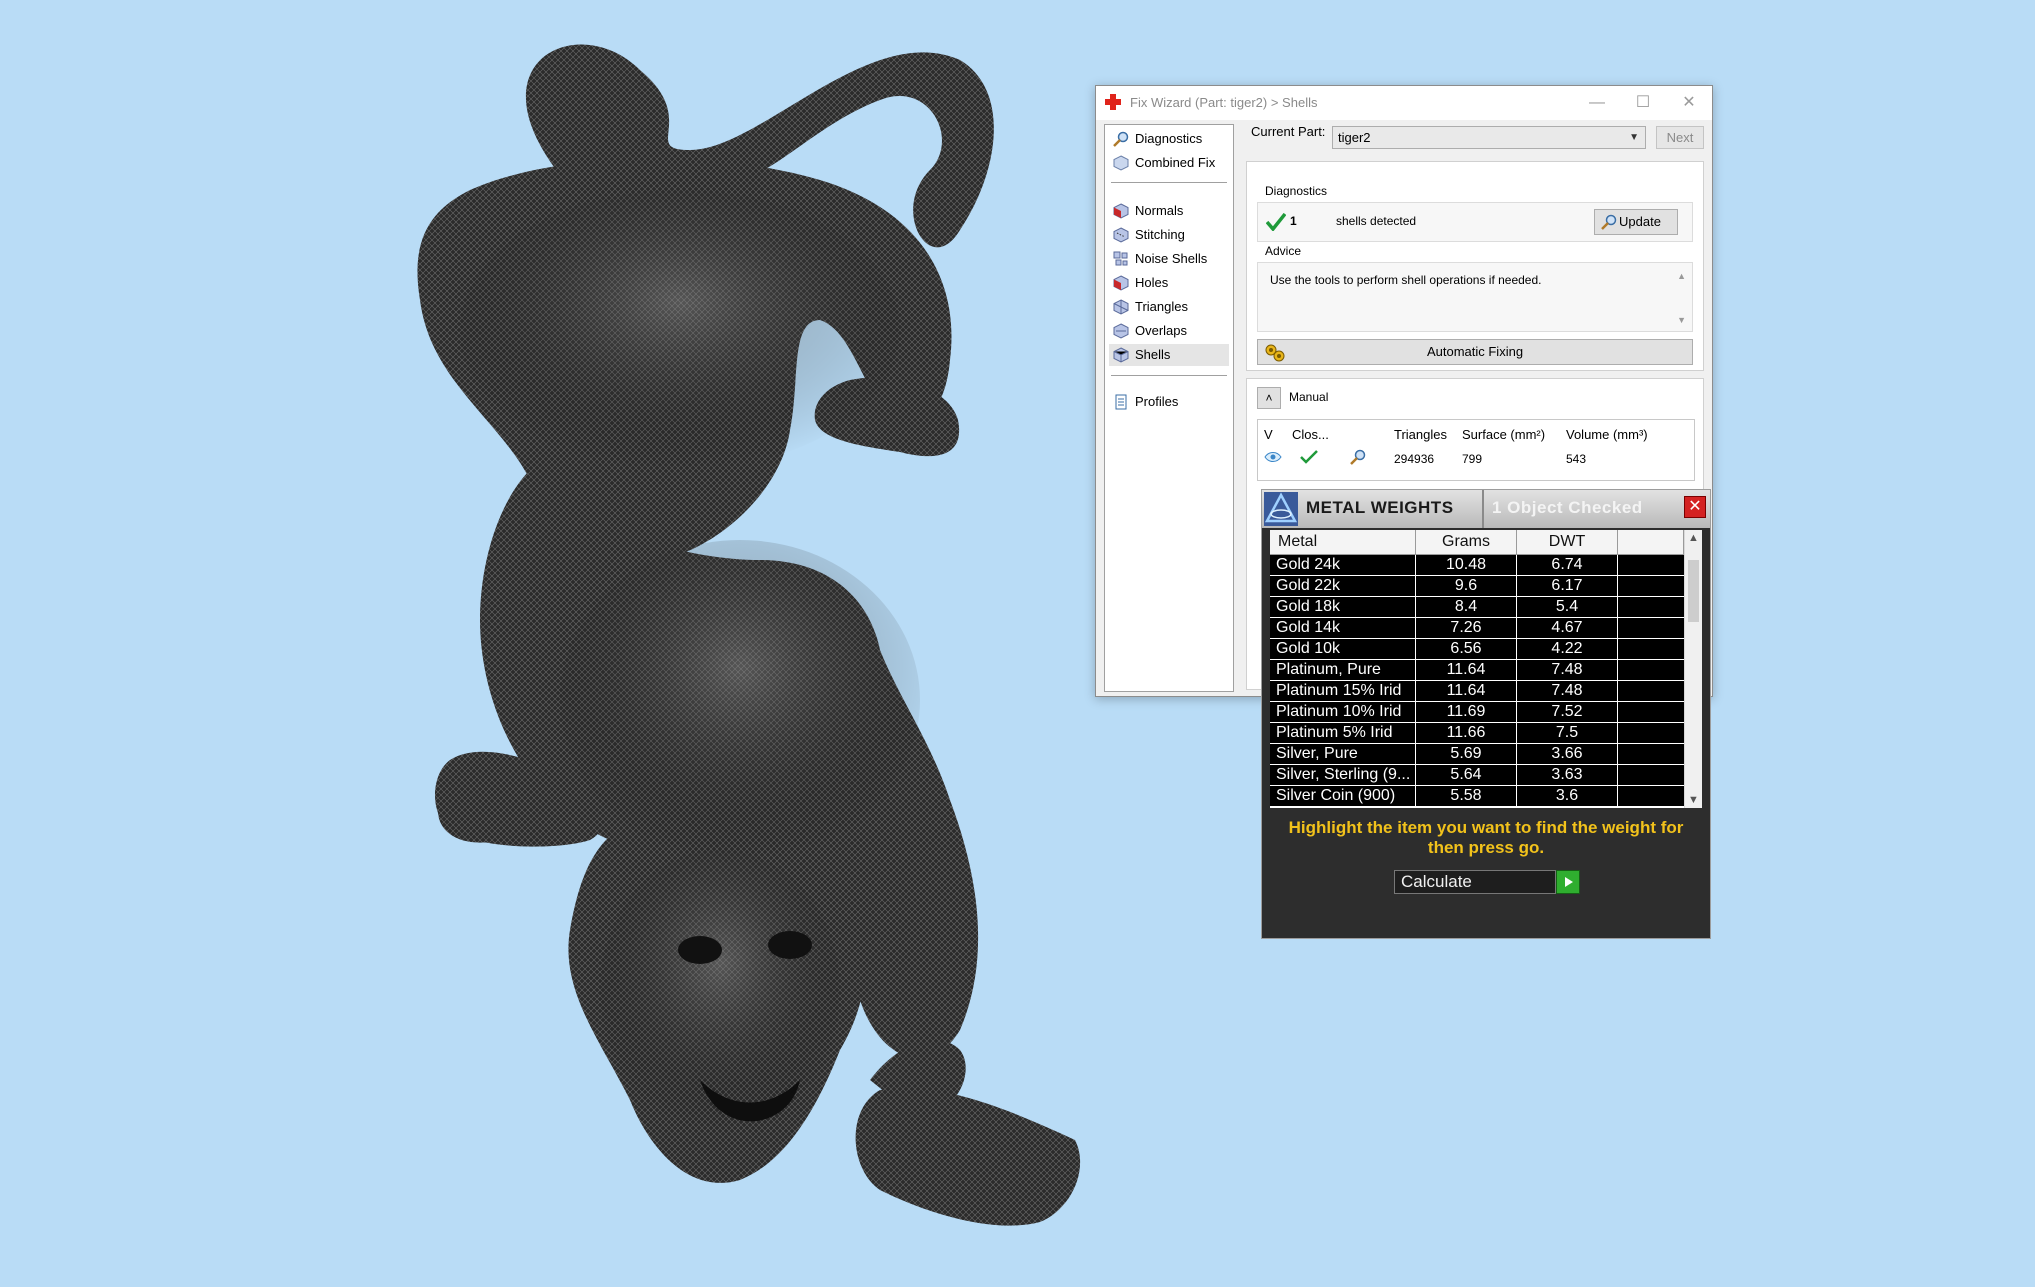 Image resolution: width=2035 pixels, height=1287 pixels. Describe the element at coordinates (1113, 102) in the screenshot. I see `red-cross-icon` at that location.